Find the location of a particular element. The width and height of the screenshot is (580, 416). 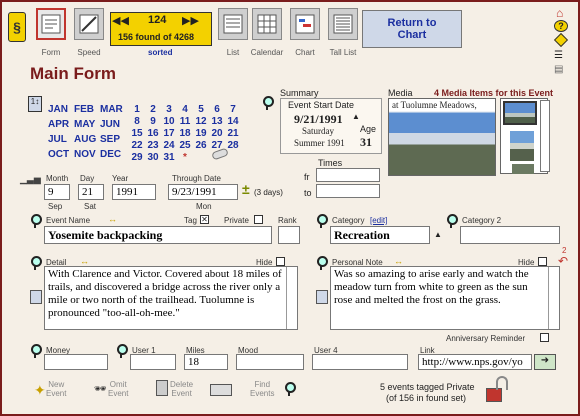

anniversary-checkbox is located at coordinates (544, 337).